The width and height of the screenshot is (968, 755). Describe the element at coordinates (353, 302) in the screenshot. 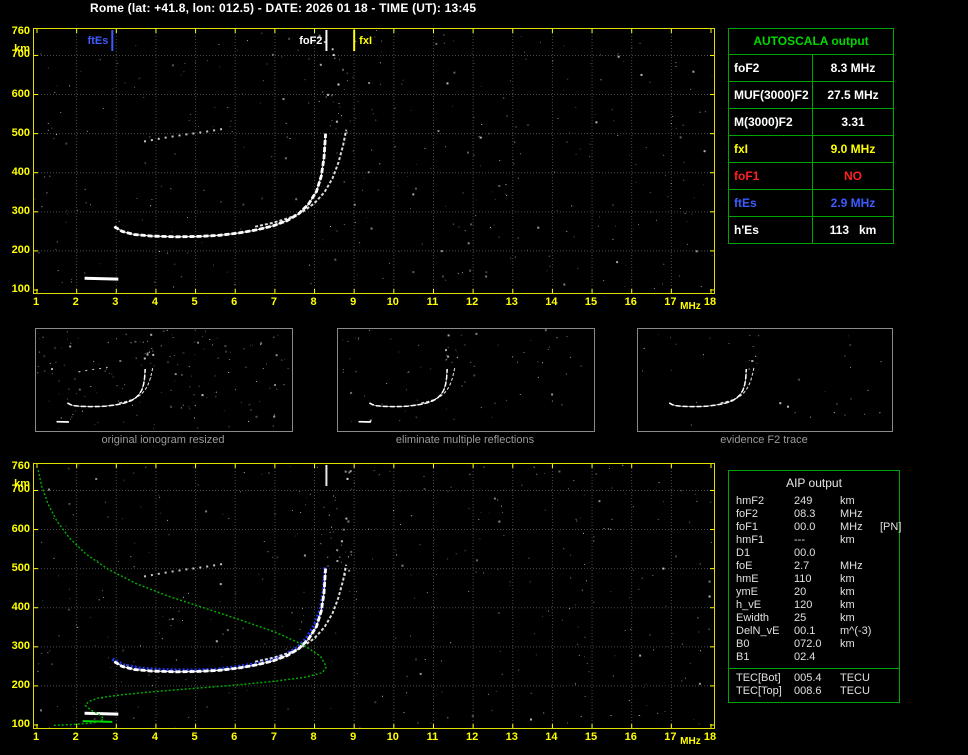

I see `x-tick-9: 9` at that location.